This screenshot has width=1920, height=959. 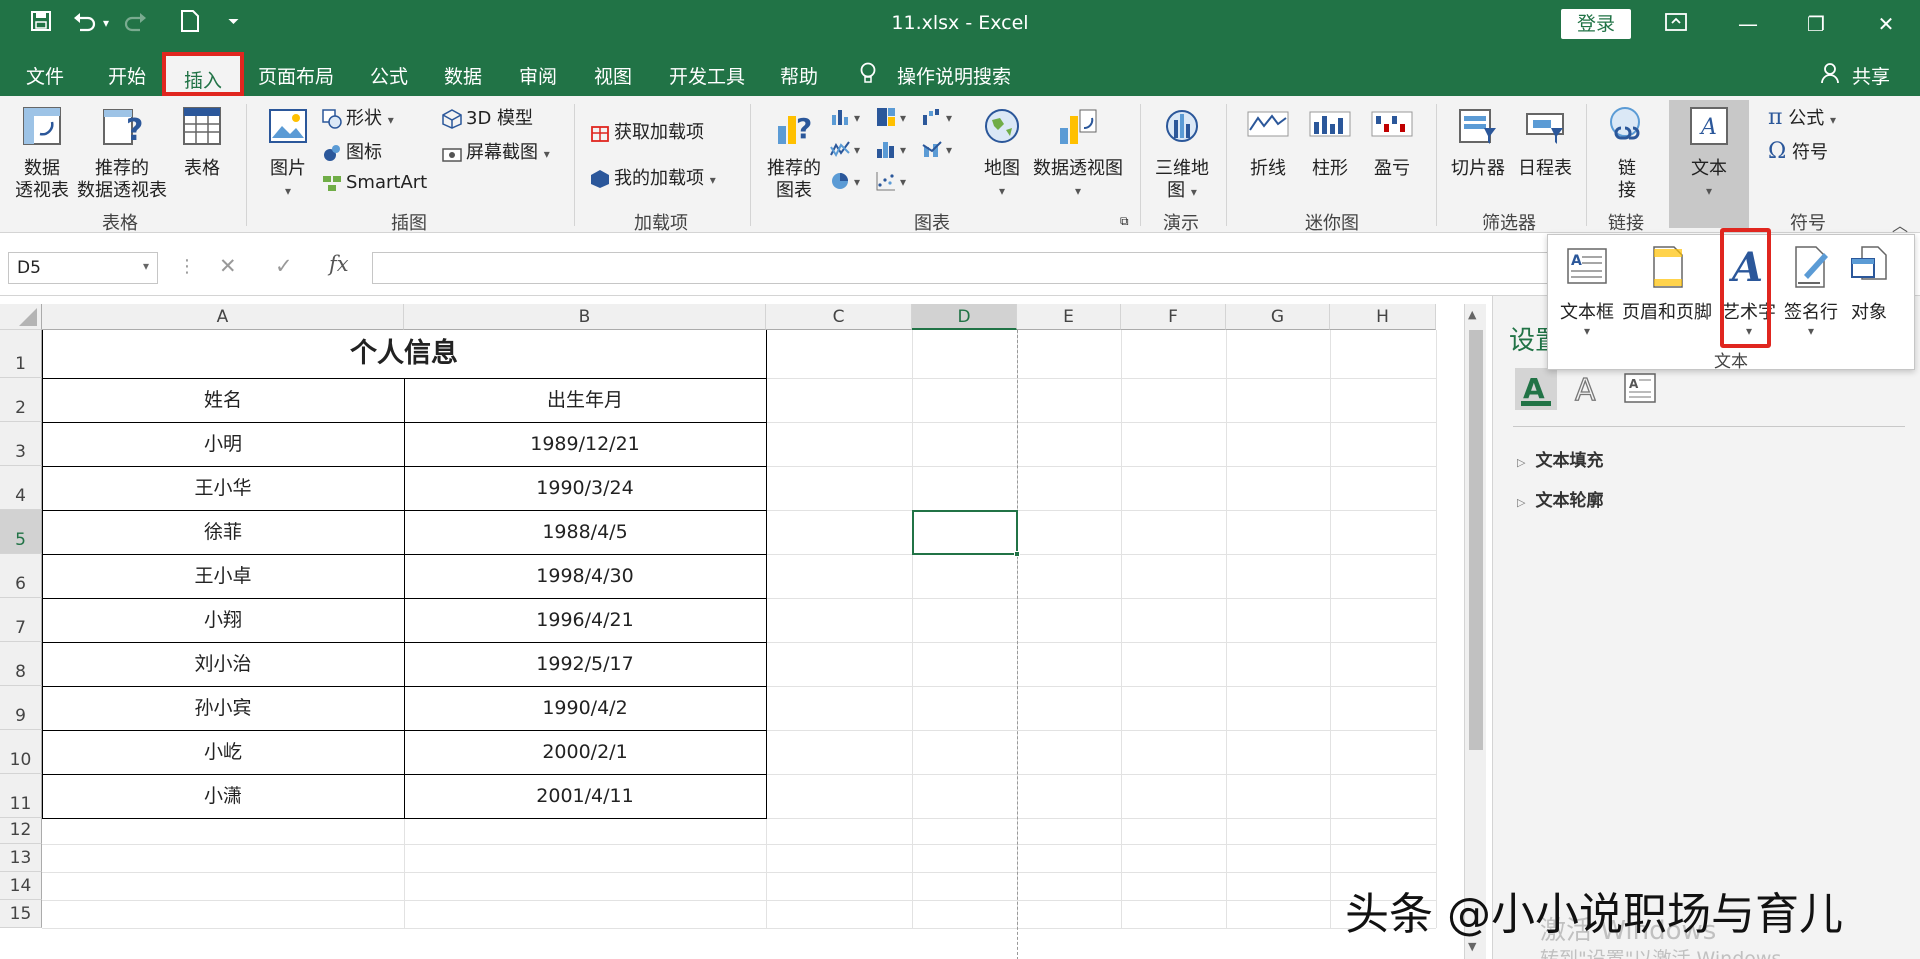 I want to click on column-chart-button: ▾, so click(x=845, y=116).